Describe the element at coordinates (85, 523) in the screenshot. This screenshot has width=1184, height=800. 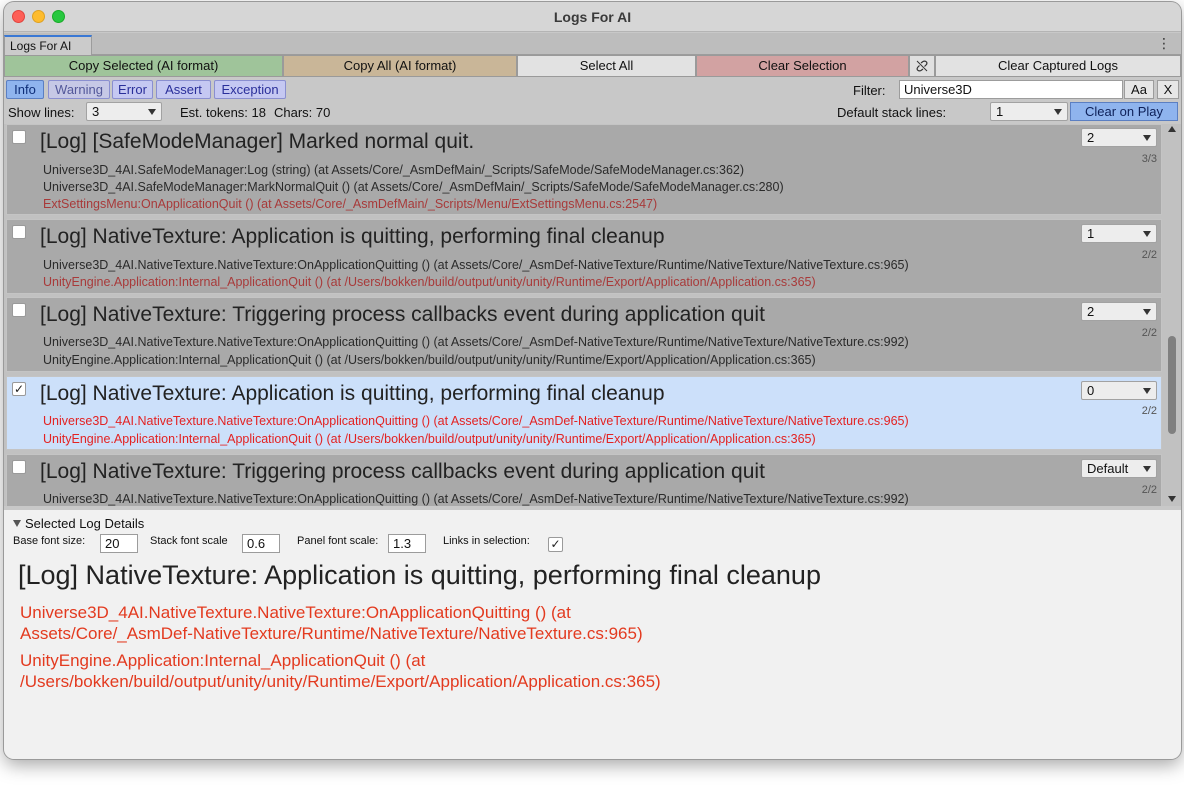
I see `details-header-label: Selected Log Details` at that location.